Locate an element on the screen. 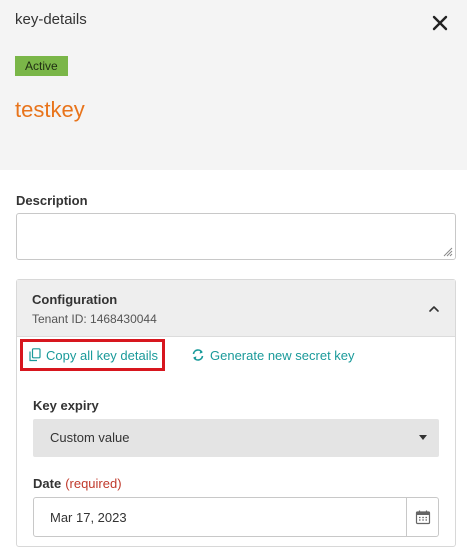  description-textarea is located at coordinates (236, 236).